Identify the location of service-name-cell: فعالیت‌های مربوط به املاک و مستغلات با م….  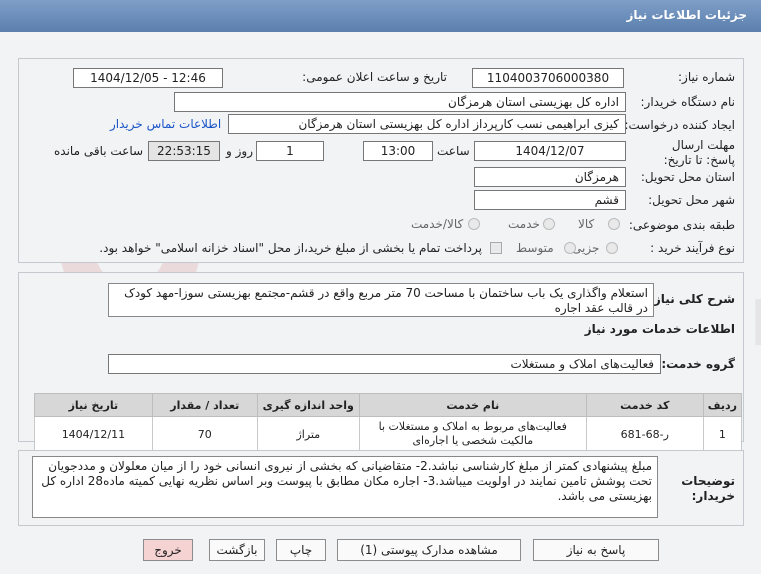
(472, 434).